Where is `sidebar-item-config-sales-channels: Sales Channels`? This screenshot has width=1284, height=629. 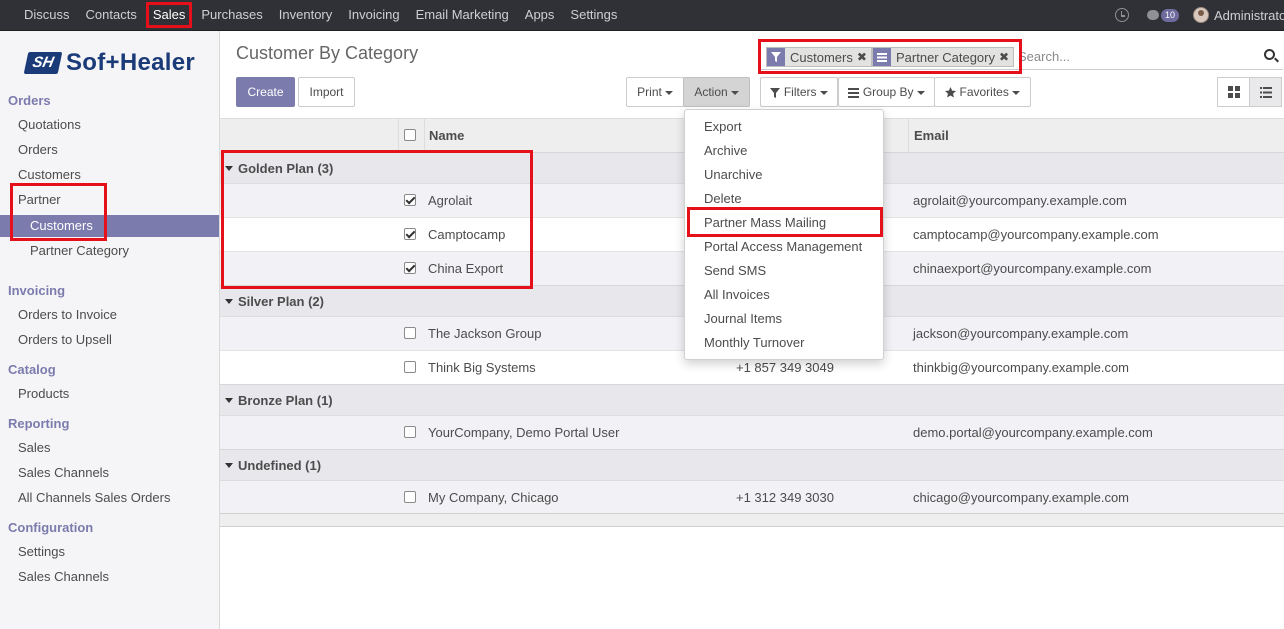 sidebar-item-config-sales-channels: Sales Channels is located at coordinates (63, 576).